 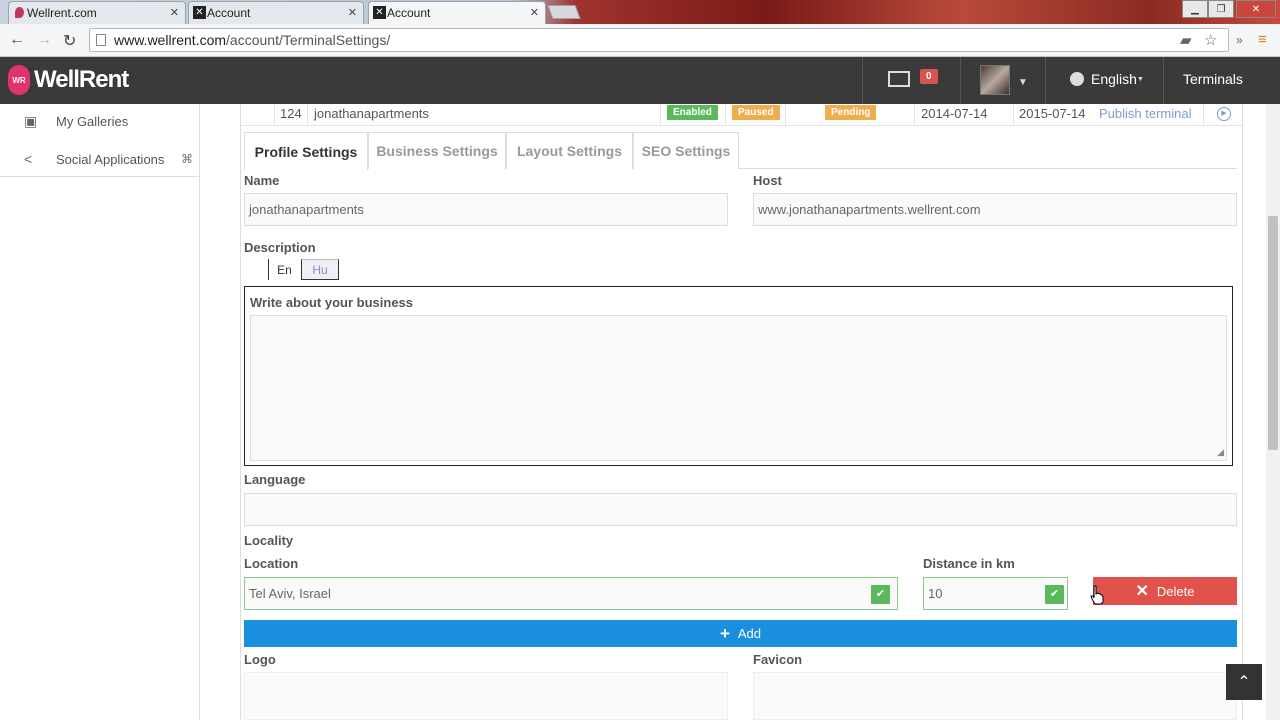 I want to click on chevron-up-icon: ⌃, so click(x=1244, y=682).